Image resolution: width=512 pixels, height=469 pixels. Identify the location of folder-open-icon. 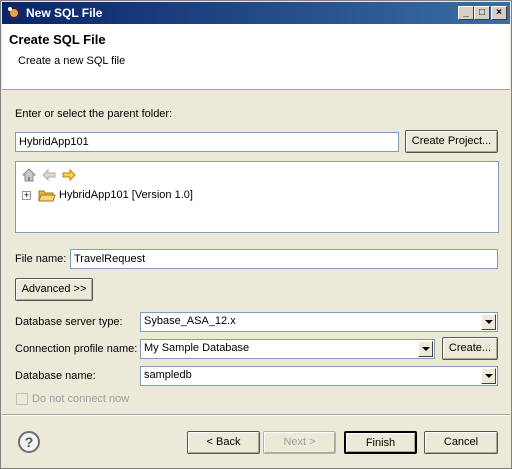
(47, 196).